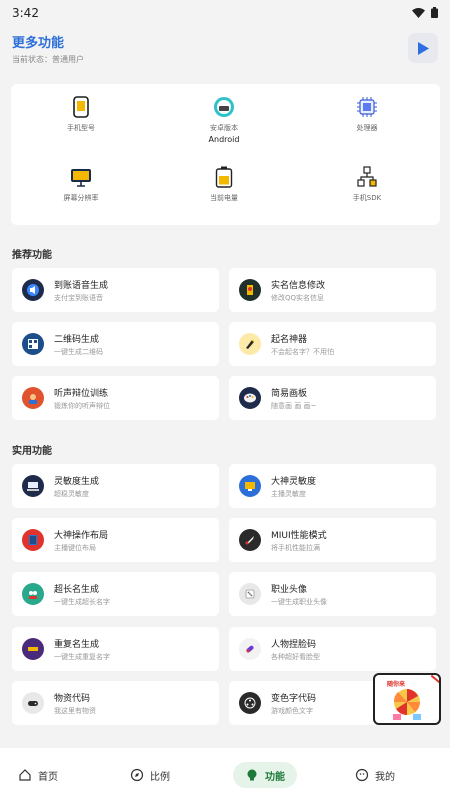 The width and height of the screenshot is (450, 800). I want to click on feature-drawing-board: 简易画板 随意画 画 画~, so click(332, 398).